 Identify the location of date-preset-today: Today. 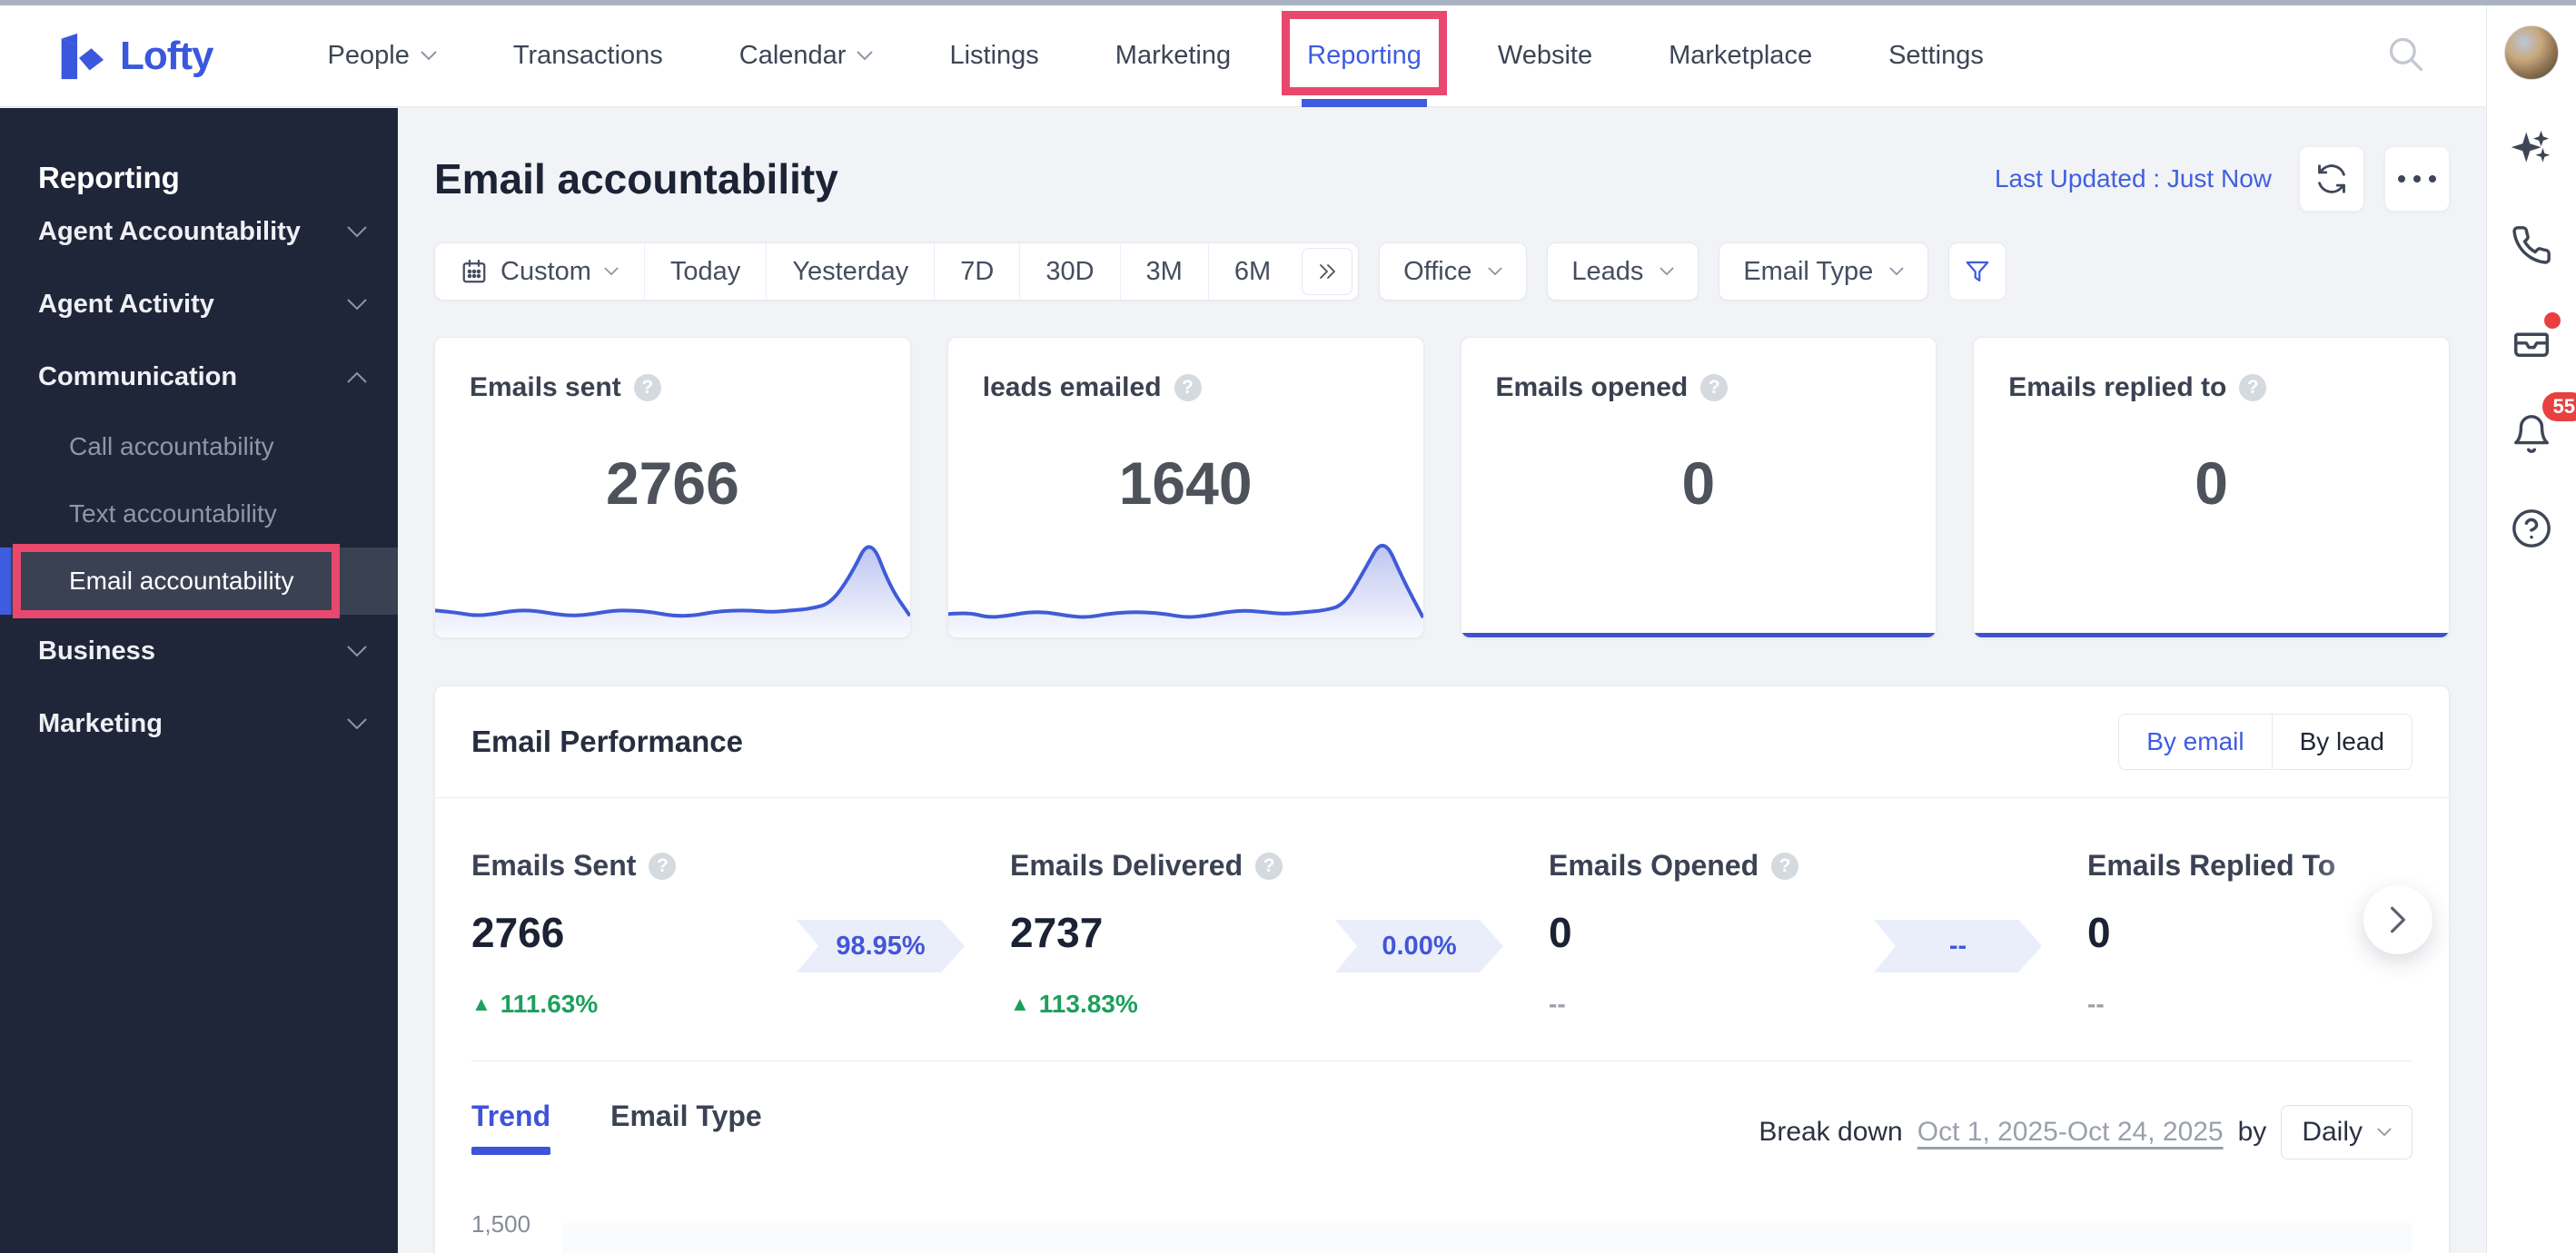
(704, 271).